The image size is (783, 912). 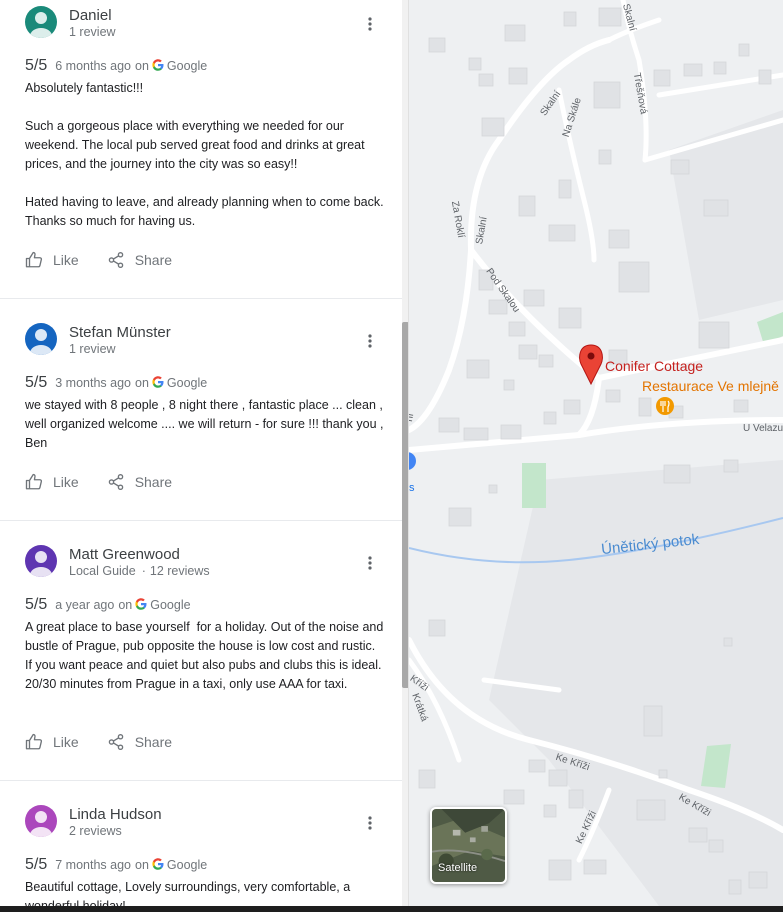 What do you see at coordinates (139, 571) in the screenshot?
I see `reviewer-meta: Local Guide · 12 reviews` at bounding box center [139, 571].